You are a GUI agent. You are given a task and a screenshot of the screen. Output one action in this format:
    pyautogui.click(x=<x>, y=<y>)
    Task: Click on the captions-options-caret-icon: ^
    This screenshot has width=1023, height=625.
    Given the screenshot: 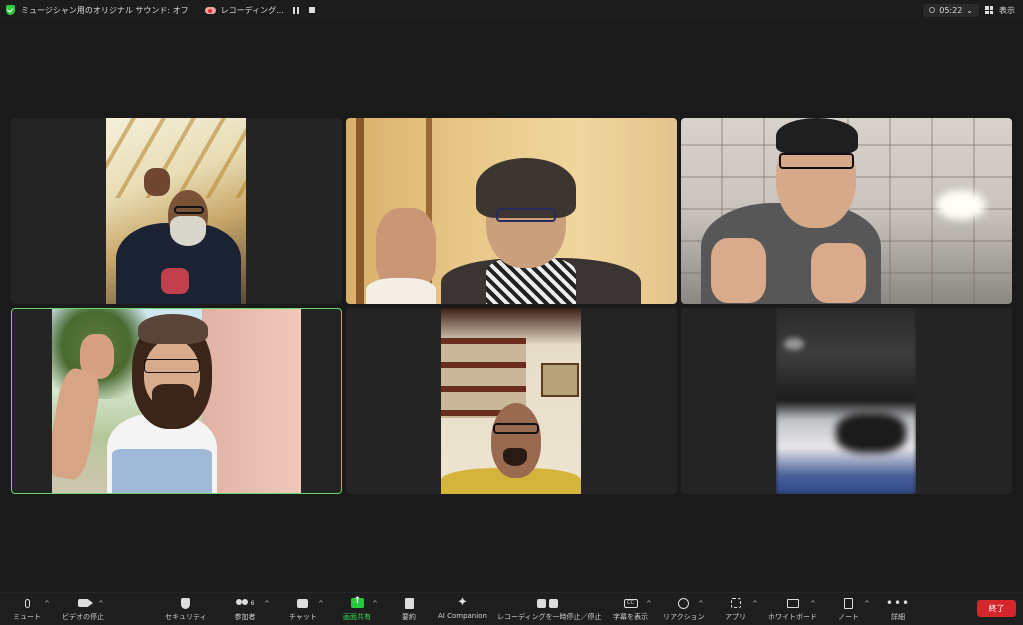 What is the action you would take?
    pyautogui.click(x=649, y=604)
    